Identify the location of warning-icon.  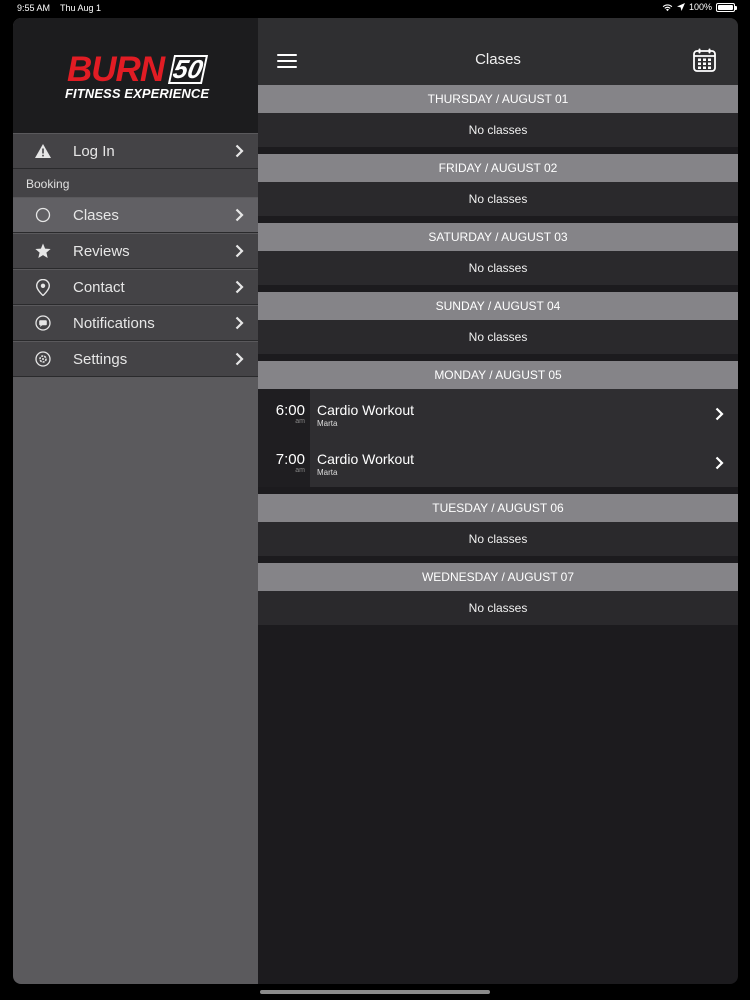
(43, 151).